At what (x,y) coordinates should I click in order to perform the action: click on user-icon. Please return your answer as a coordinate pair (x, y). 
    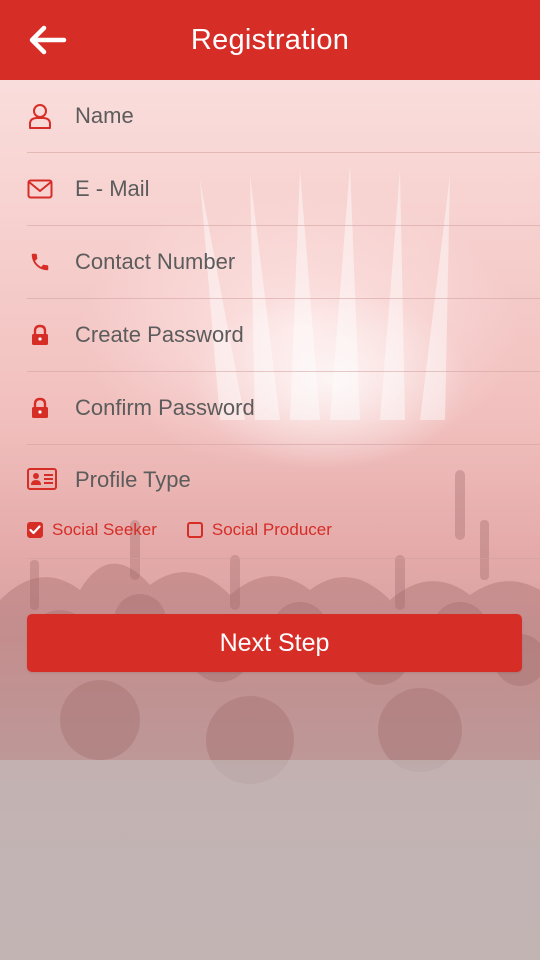
    Looking at the image, I should click on (40, 116).